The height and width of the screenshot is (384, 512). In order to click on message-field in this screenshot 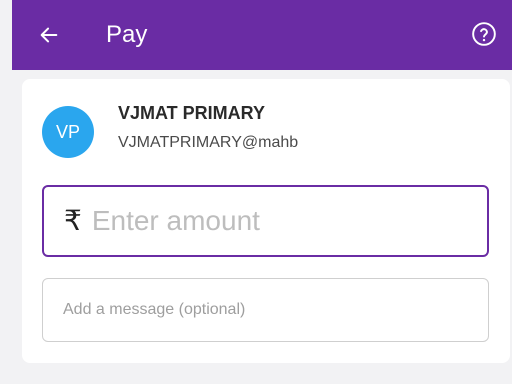, I will do `click(265, 310)`.